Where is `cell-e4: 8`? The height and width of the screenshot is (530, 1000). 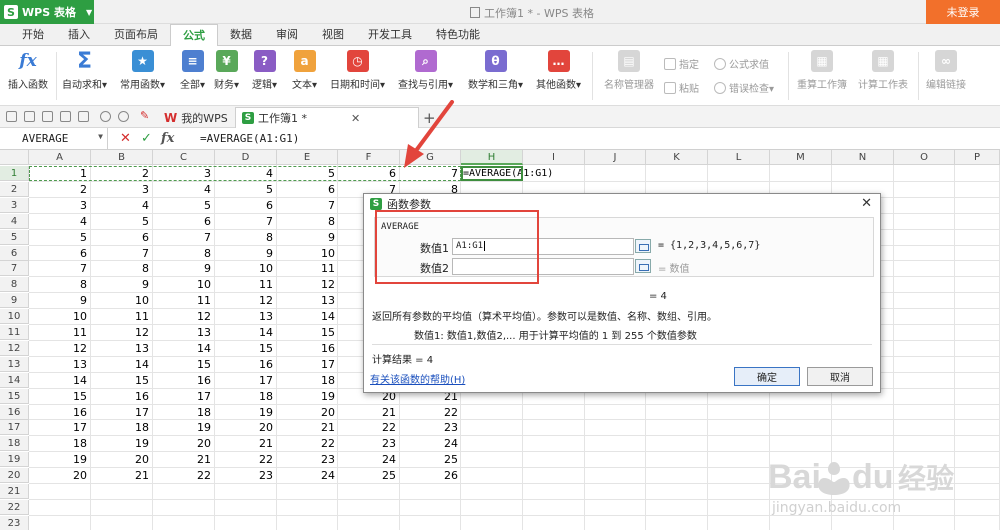 cell-e4: 8 is located at coordinates (307, 221).